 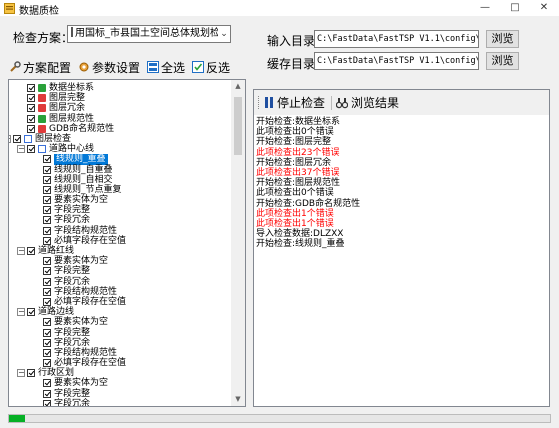 I want to click on tree-node-label: 字段完整, so click(x=72, y=332).